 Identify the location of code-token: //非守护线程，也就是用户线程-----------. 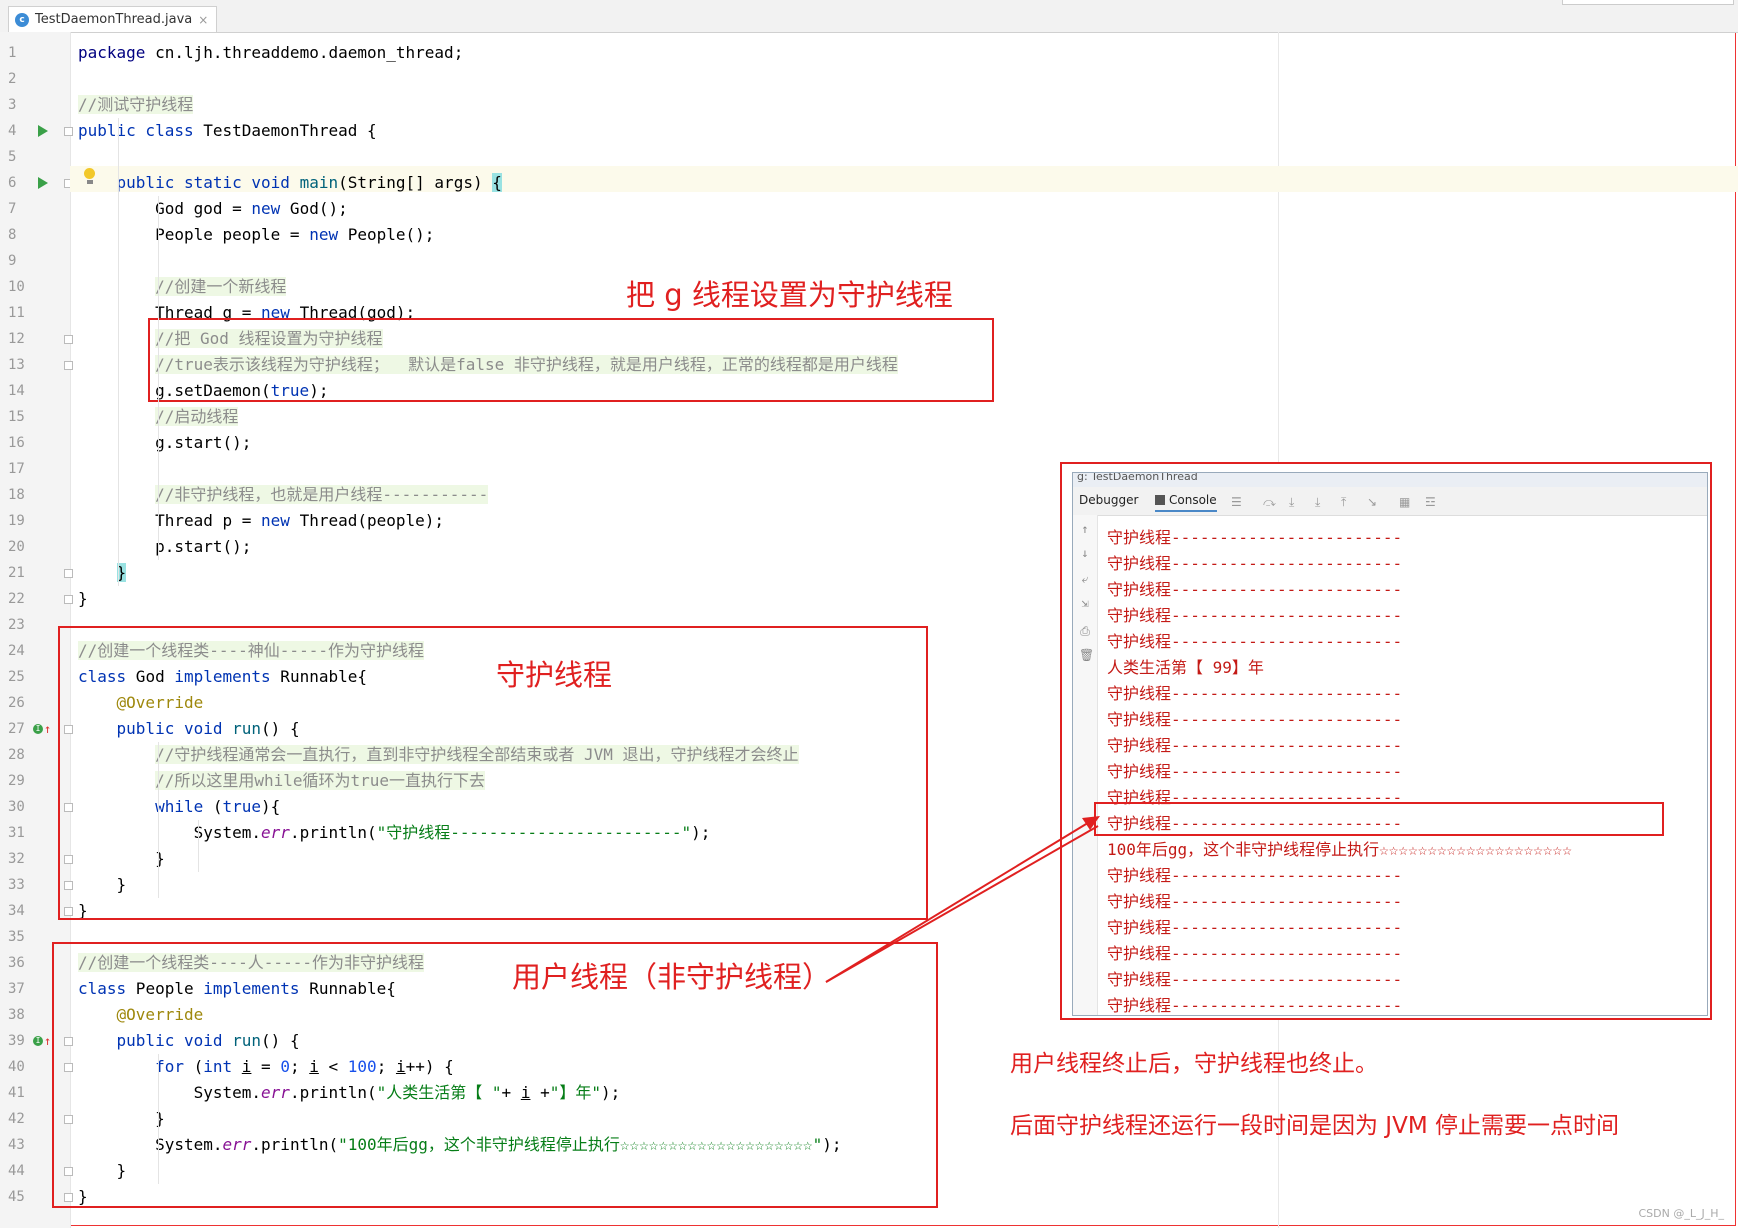
(322, 494).